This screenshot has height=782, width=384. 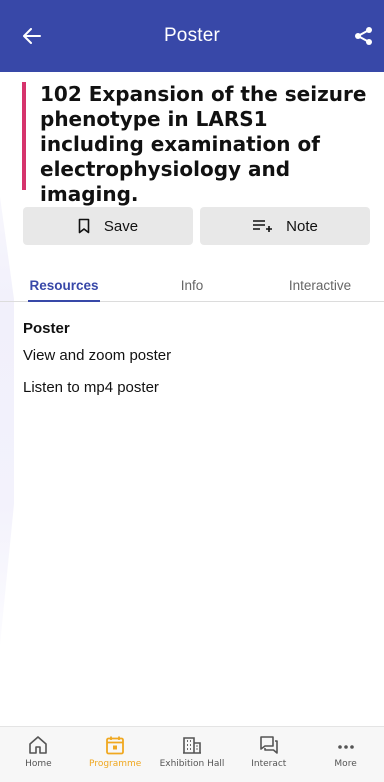 I want to click on note-label: Note, so click(x=302, y=226).